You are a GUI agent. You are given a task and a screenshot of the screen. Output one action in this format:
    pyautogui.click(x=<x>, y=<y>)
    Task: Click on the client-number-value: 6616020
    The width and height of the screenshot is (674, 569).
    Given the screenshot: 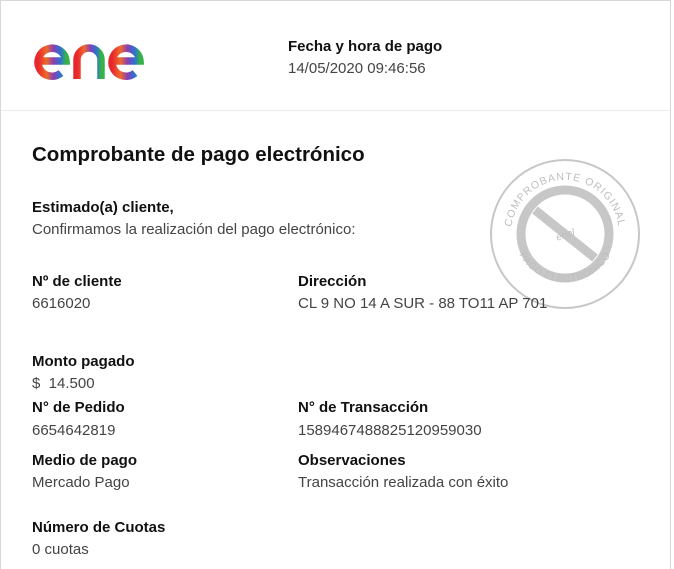 What is the action you would take?
    pyautogui.click(x=61, y=303)
    